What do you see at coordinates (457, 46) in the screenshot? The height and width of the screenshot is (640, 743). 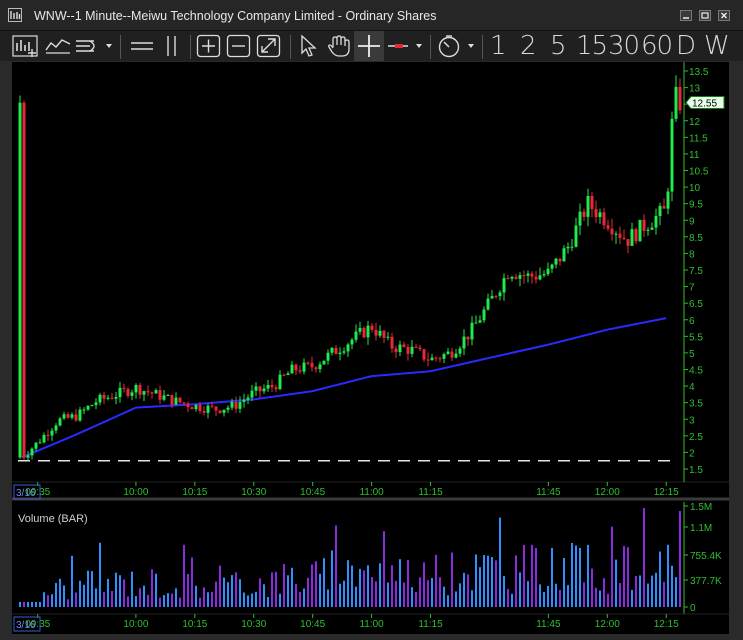 I see `clock-icon` at bounding box center [457, 46].